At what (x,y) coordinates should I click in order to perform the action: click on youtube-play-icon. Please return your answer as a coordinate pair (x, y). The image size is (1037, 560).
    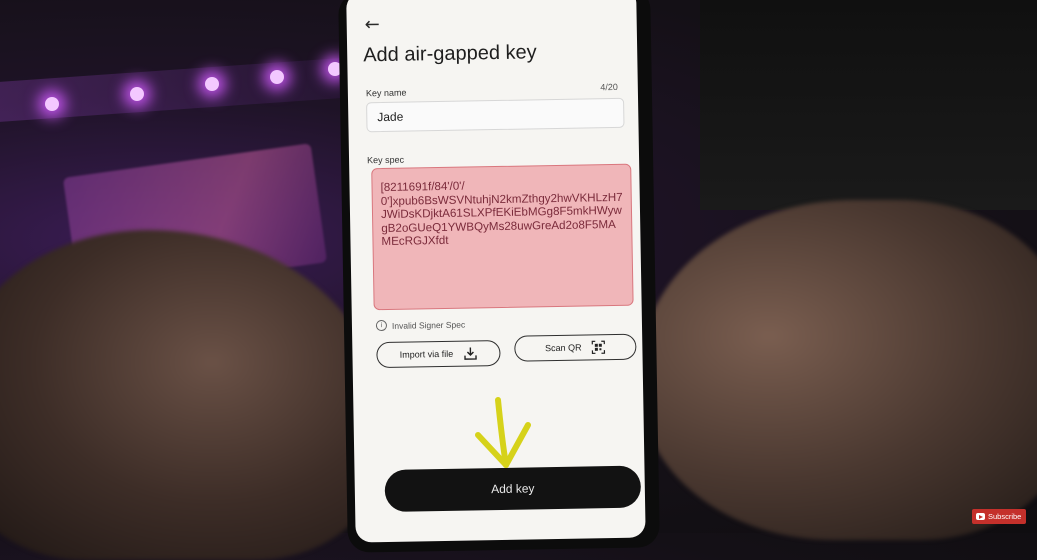
    Looking at the image, I should click on (980, 516).